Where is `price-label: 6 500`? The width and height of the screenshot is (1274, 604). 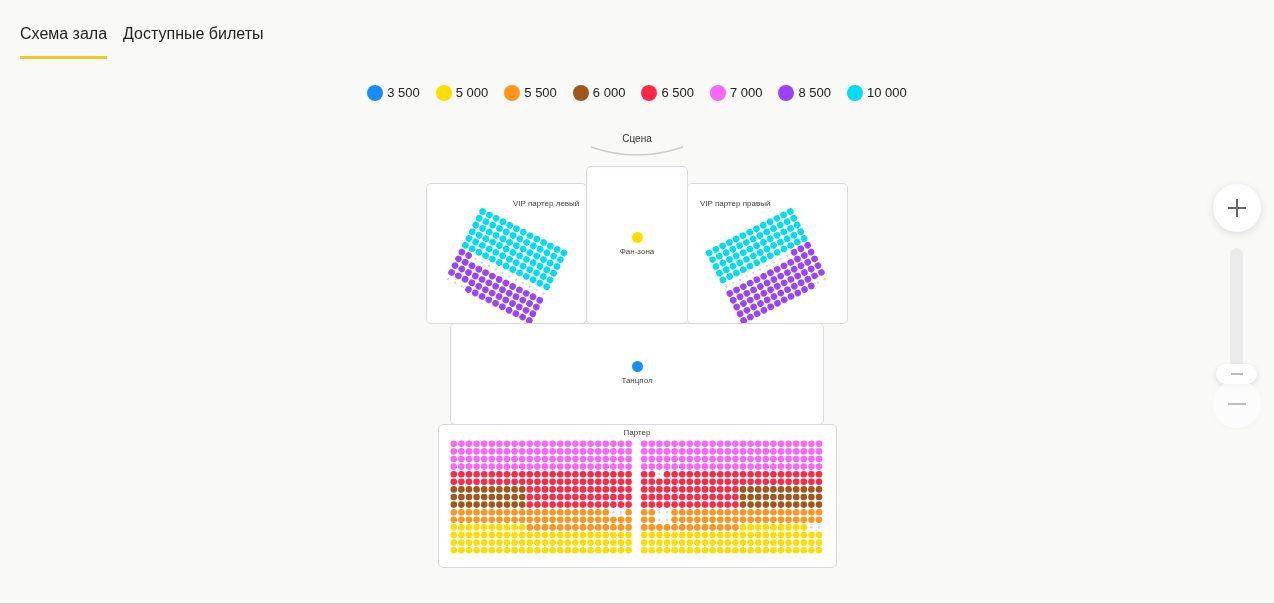
price-label: 6 500 is located at coordinates (677, 93).